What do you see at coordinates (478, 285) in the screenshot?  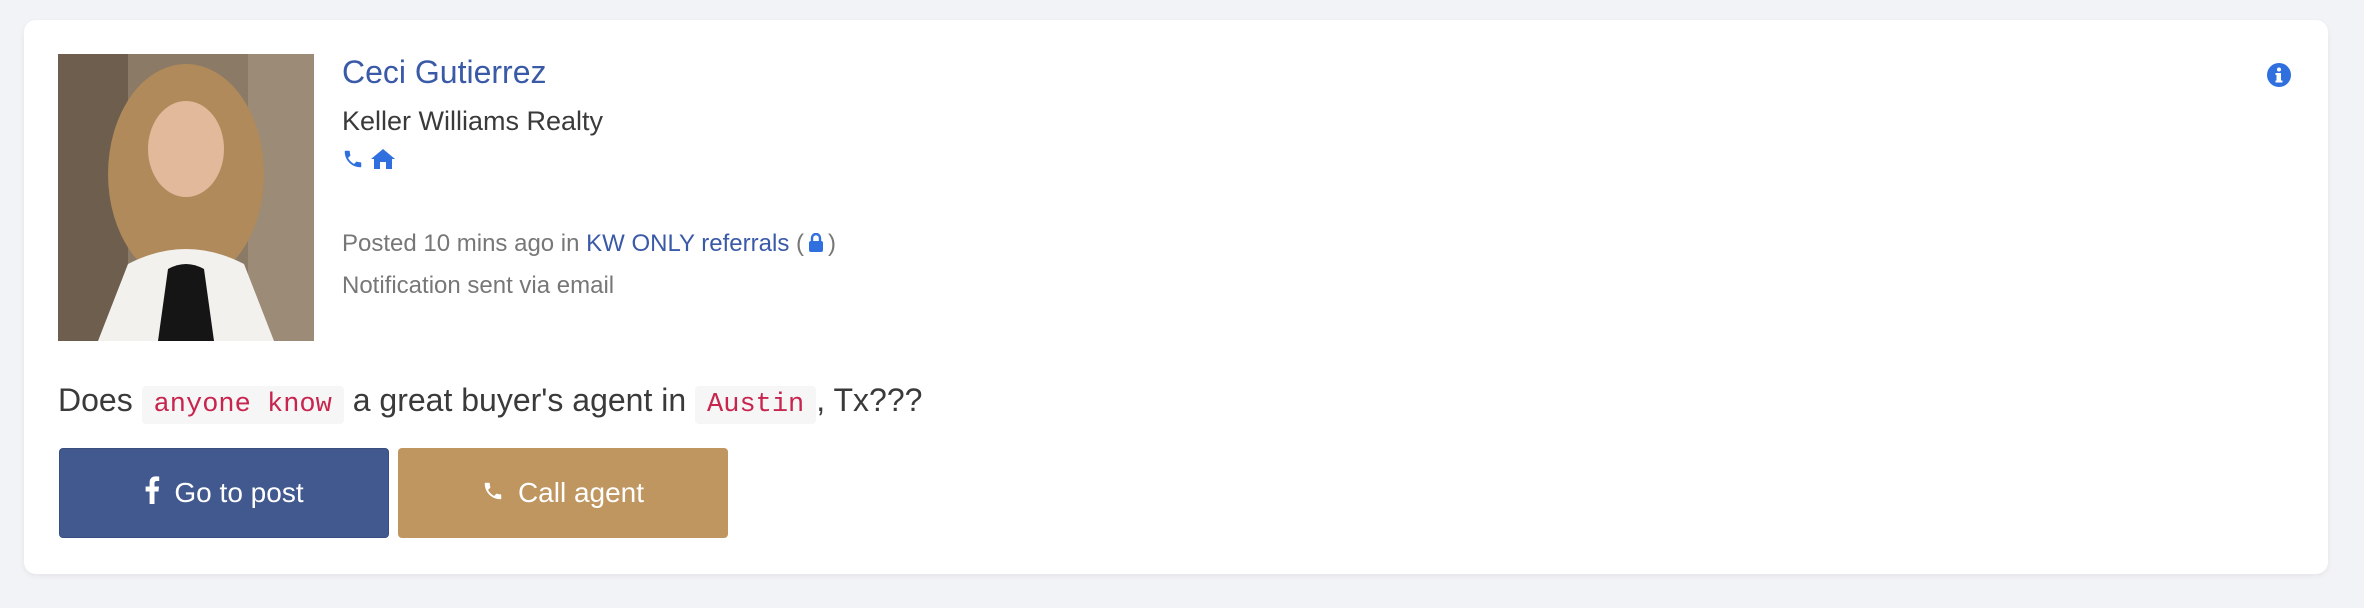 I see `notification-status: Notification sent via email` at bounding box center [478, 285].